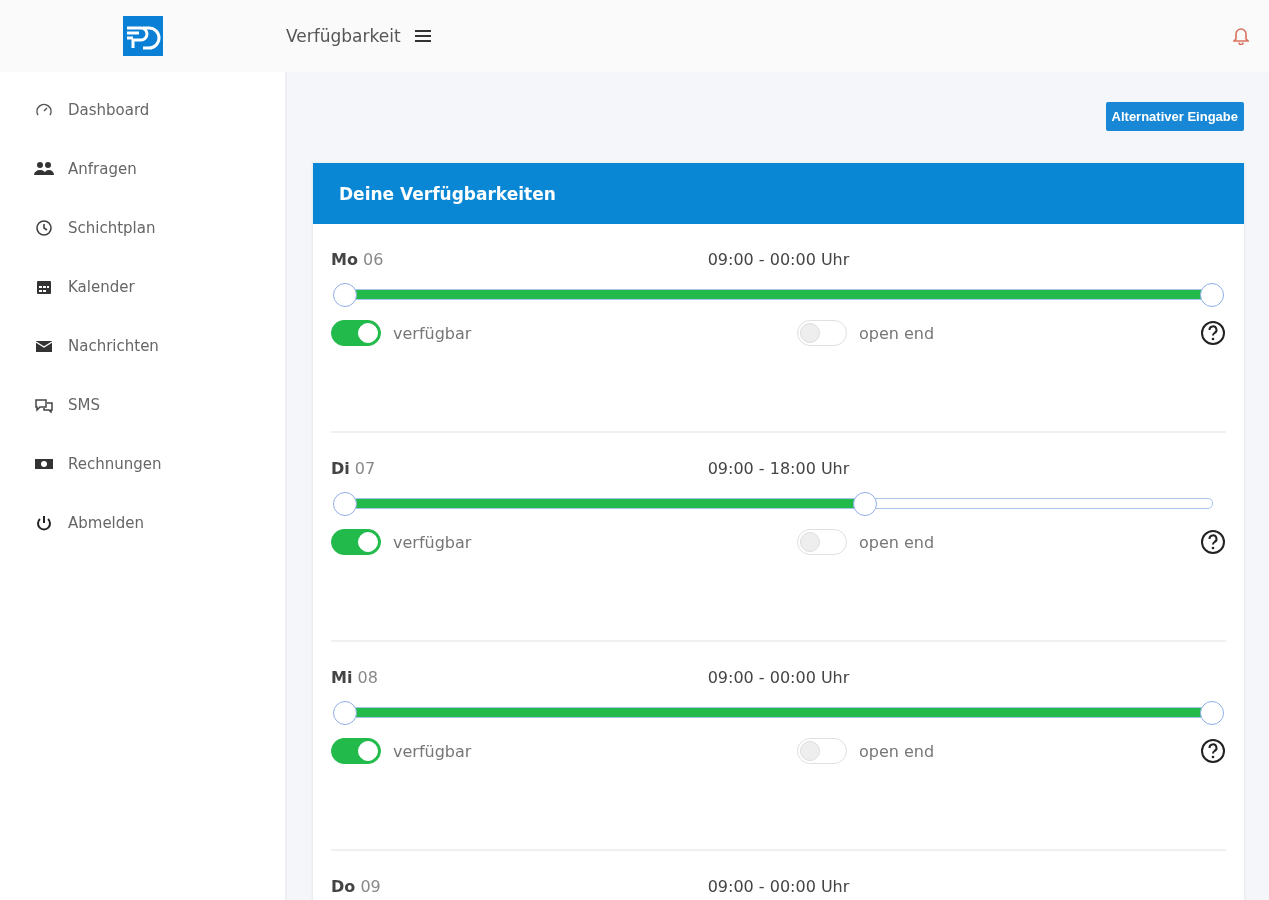 The image size is (1269, 900). Describe the element at coordinates (340, 468) in the screenshot. I see `day-name: Di` at that location.